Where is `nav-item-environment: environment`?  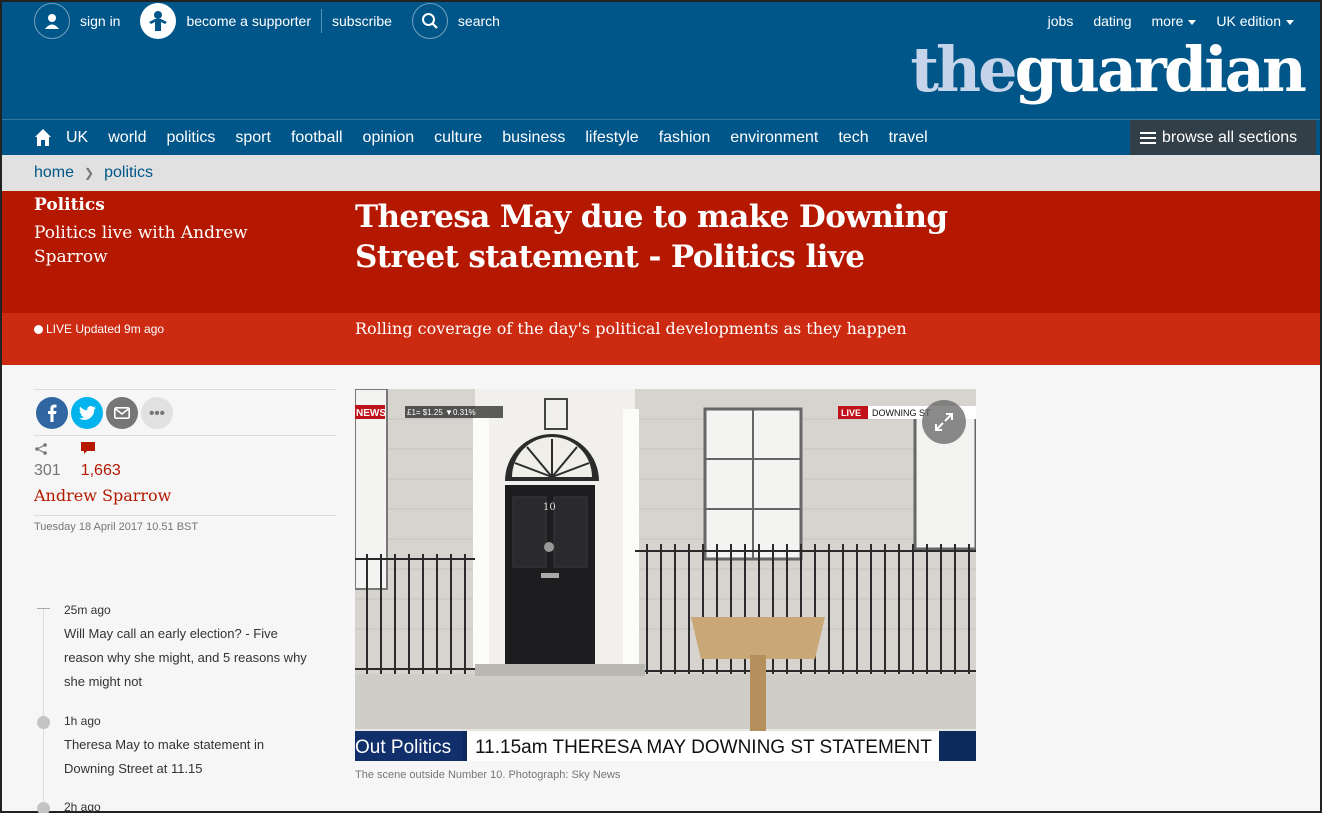
nav-item-environment: environment is located at coordinates (774, 138).